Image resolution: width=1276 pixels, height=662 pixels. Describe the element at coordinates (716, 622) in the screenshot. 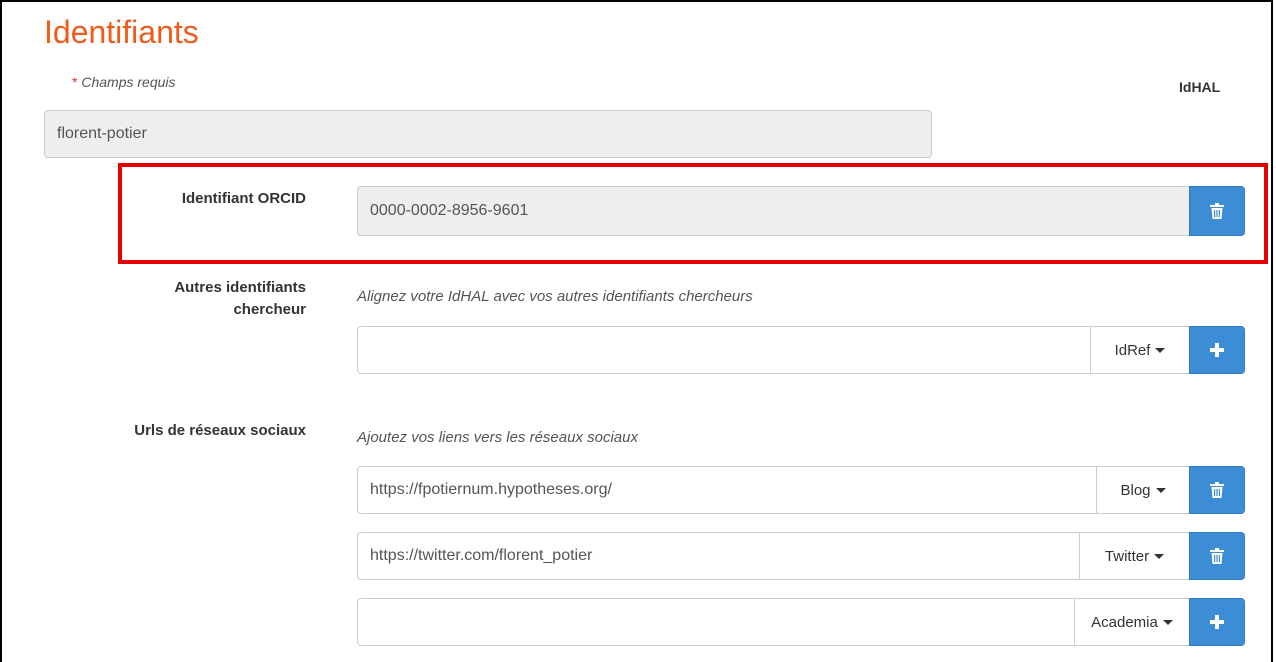

I see `social-url-input` at that location.